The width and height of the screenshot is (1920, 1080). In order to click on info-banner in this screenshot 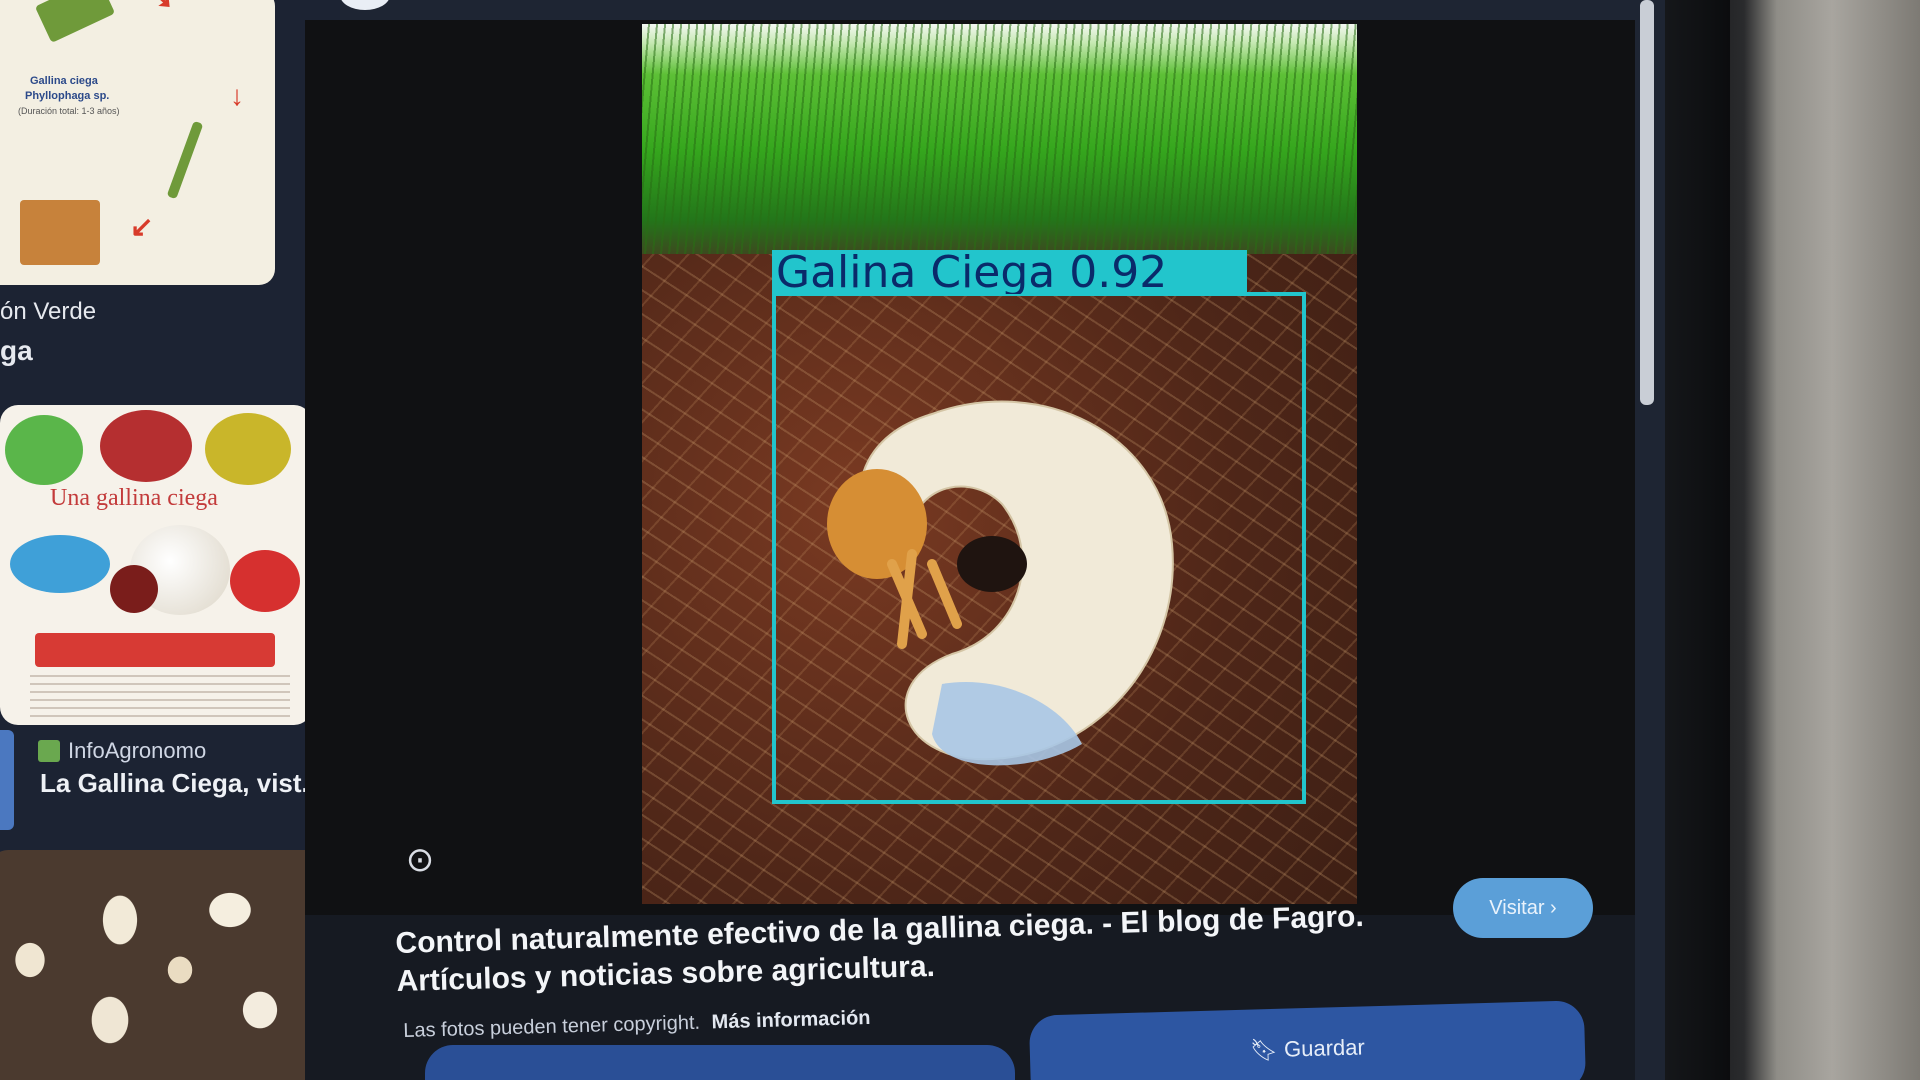, I will do `click(155, 650)`.